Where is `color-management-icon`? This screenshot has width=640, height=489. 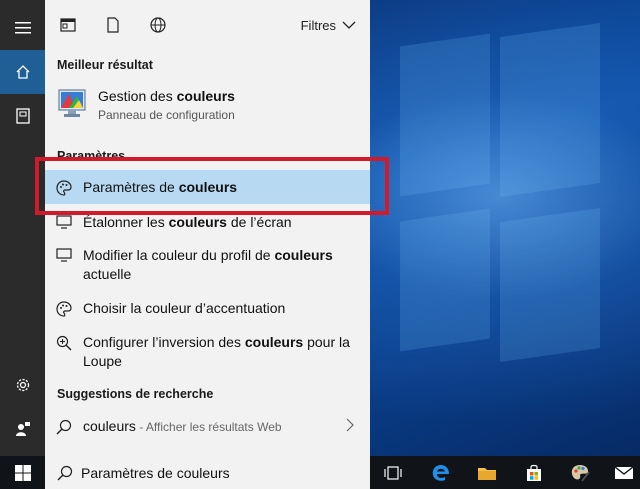
color-management-icon is located at coordinates (71, 103).